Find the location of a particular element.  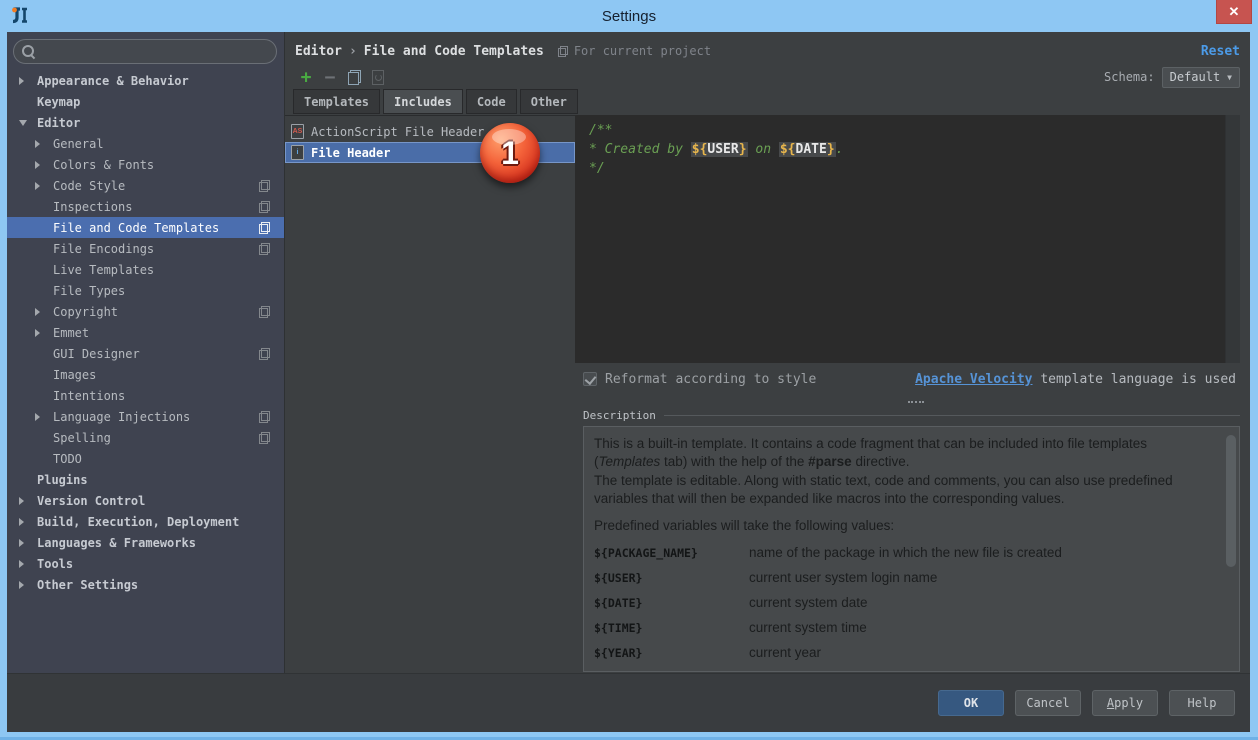

template-tabs: Templates Includes Code Other is located at coordinates (435, 101).